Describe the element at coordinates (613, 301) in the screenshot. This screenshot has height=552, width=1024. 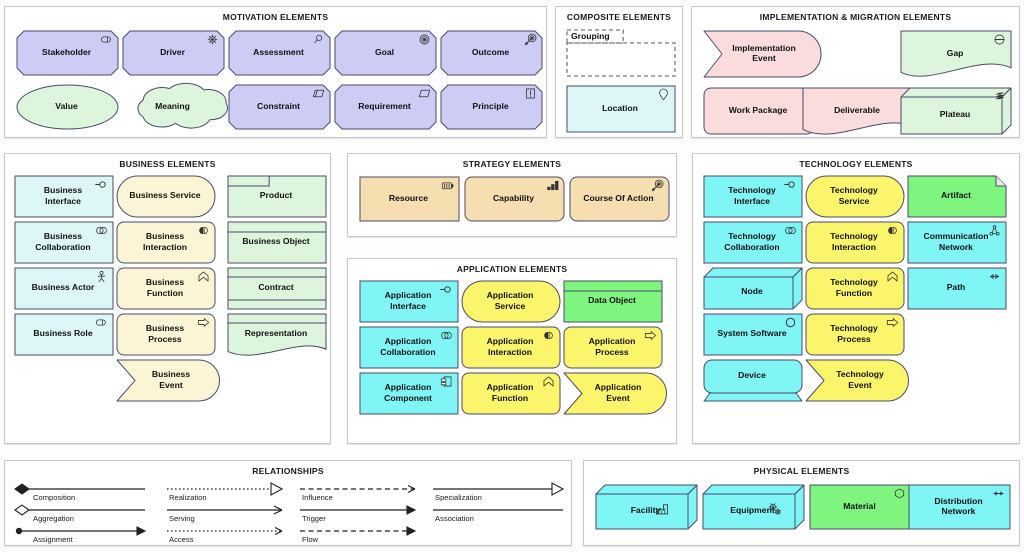
I see `element-data-object: Data Object` at that location.